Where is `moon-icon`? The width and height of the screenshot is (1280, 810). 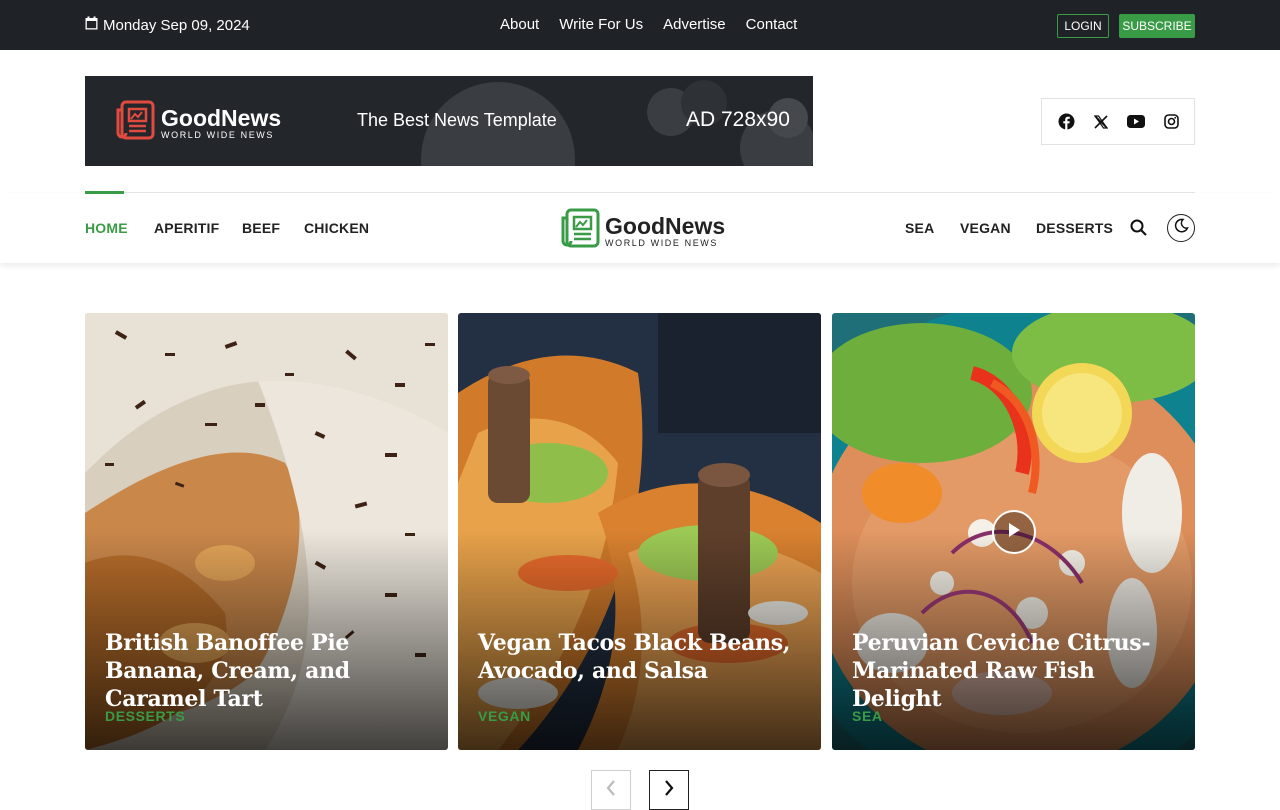 moon-icon is located at coordinates (1181, 228).